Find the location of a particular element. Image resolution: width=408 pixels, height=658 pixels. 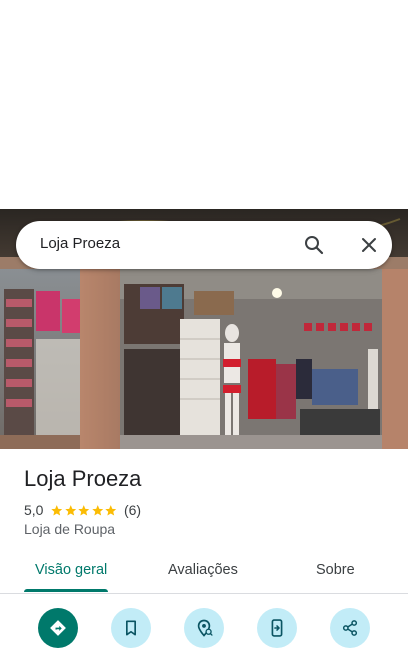

nearby-button is located at coordinates (204, 628).